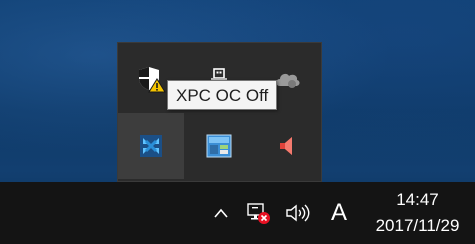  I want to click on input-method-indicator: A, so click(338, 212).